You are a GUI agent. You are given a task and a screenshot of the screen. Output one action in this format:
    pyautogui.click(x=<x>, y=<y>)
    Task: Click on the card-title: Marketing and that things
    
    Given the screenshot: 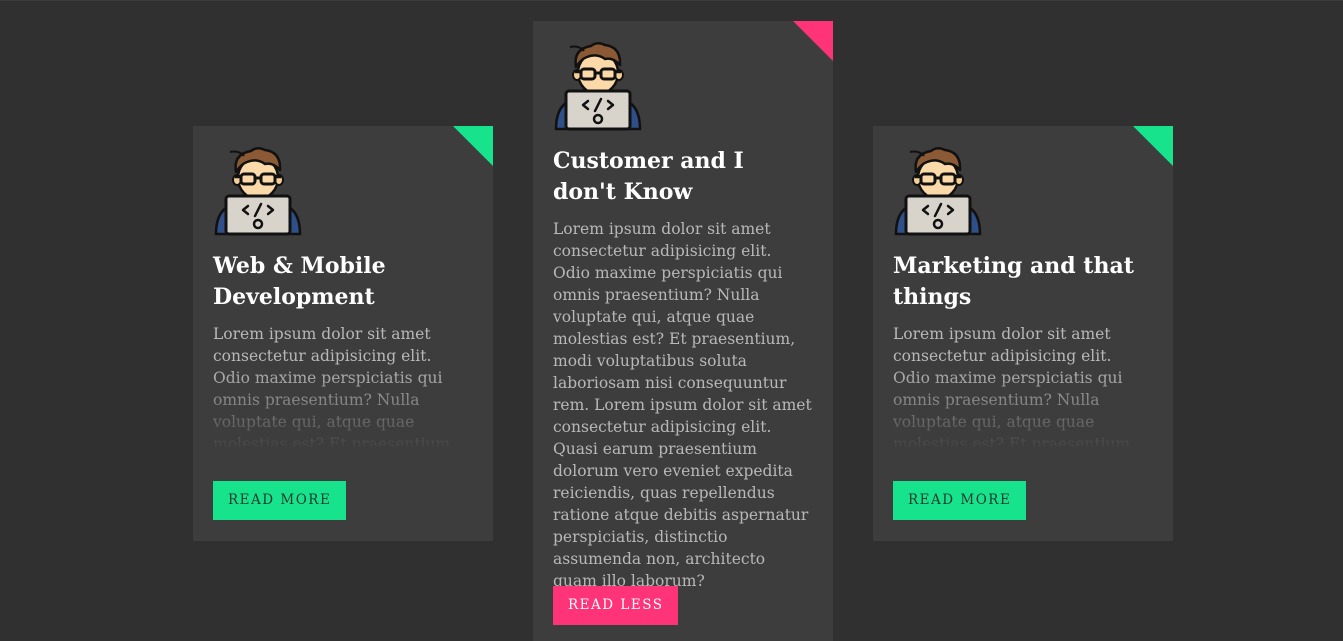 What is the action you would take?
    pyautogui.click(x=1013, y=281)
    